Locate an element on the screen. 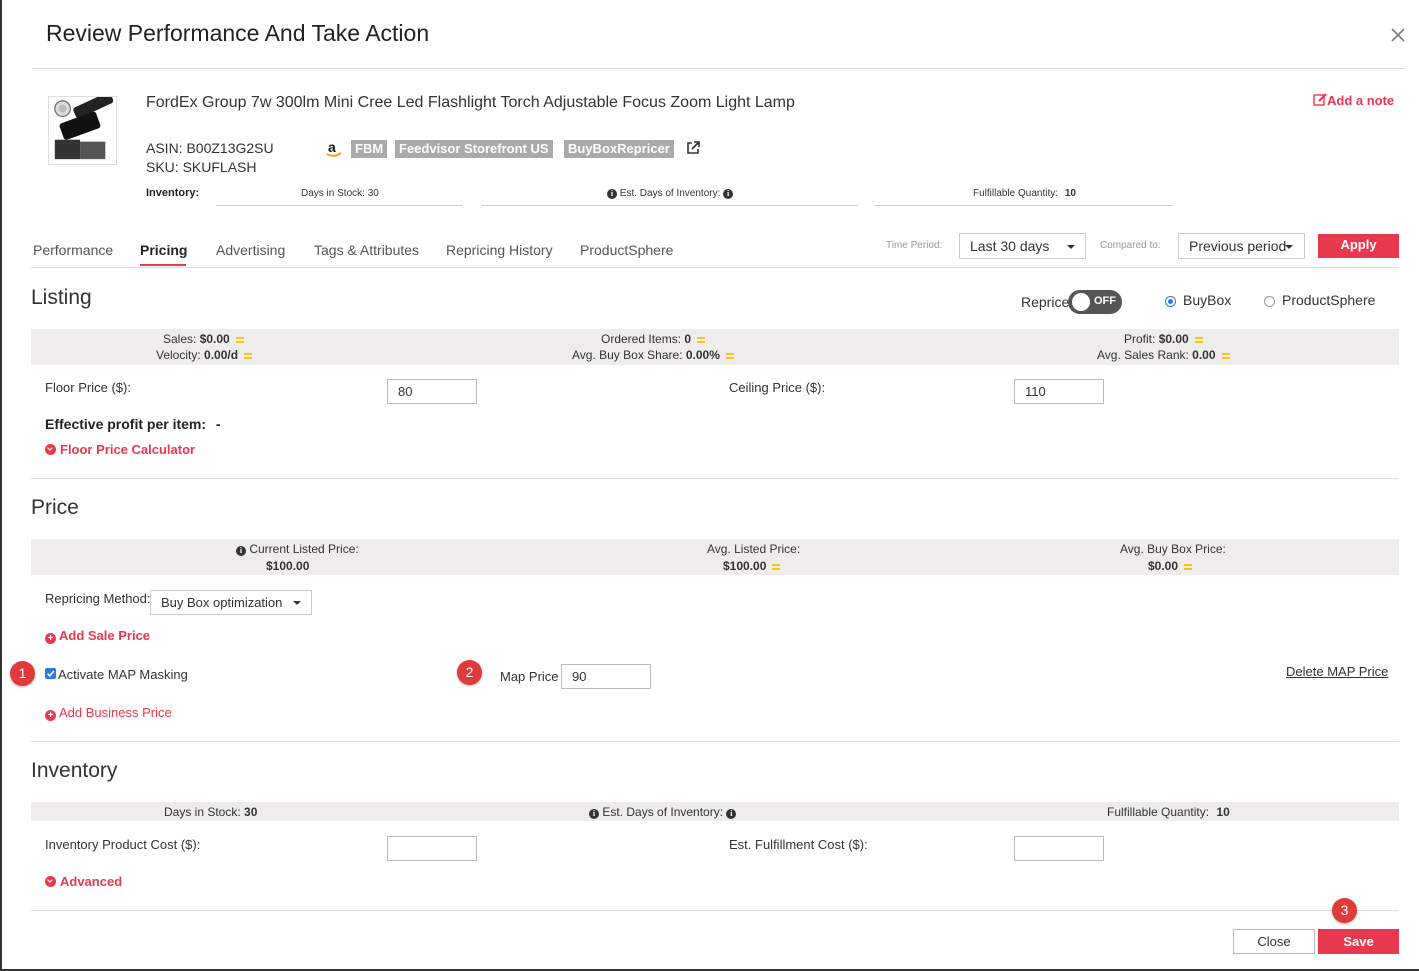 The image size is (1419, 971). days-in-stock-small: Days in Stock: 30 is located at coordinates (340, 193).